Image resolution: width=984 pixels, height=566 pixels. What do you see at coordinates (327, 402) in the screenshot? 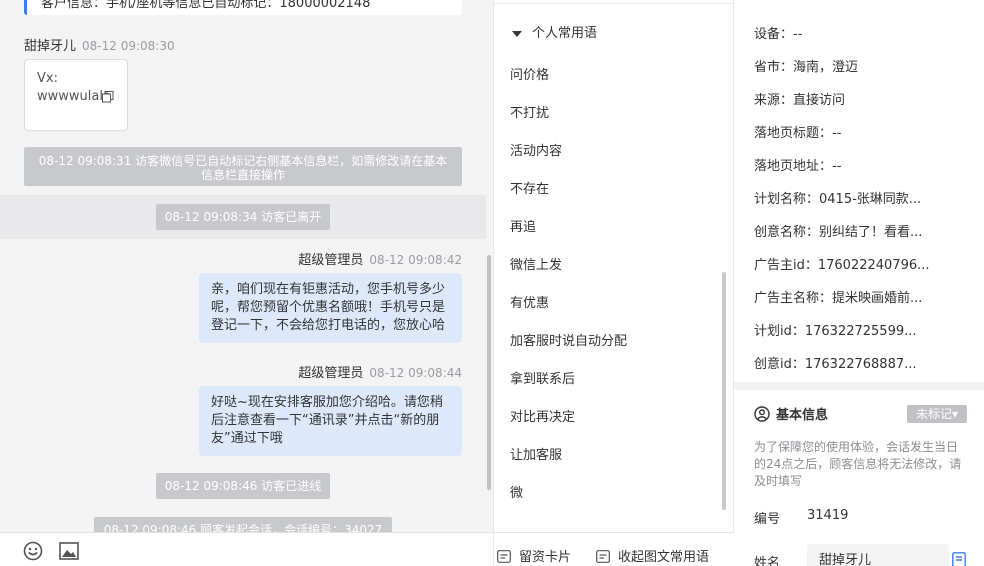
I see `message-line: 好哒~现在安排客服加您介绍哈。请您稍` at bounding box center [327, 402].